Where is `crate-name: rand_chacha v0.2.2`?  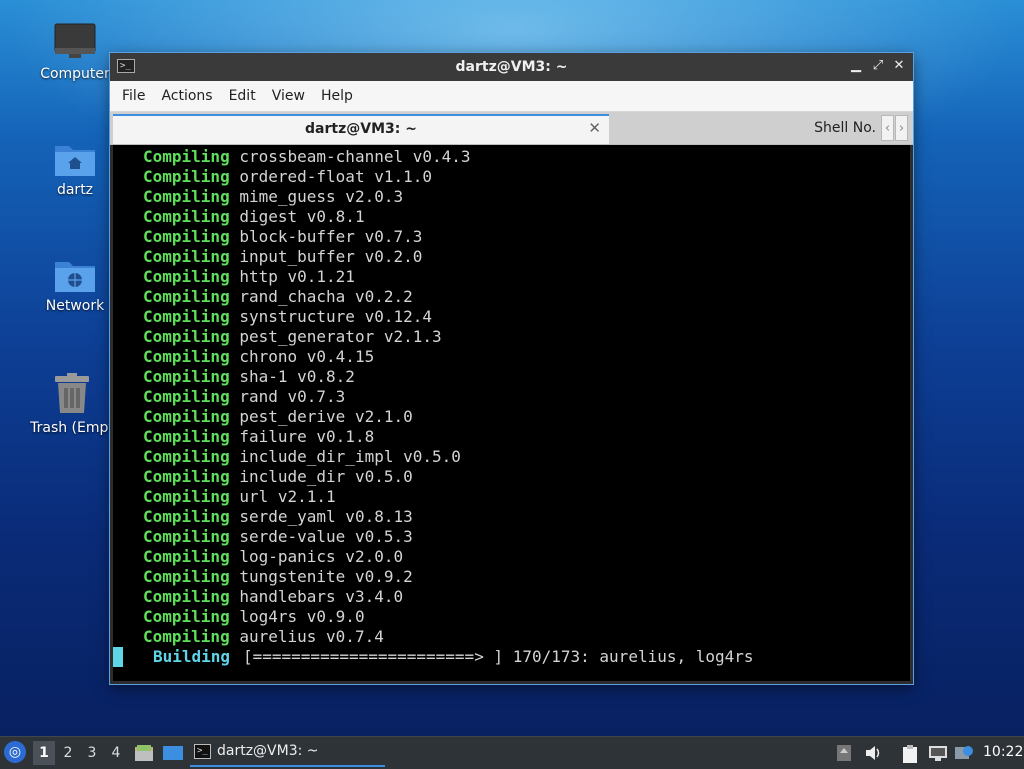 crate-name: rand_chacha v0.2.2 is located at coordinates (326, 296).